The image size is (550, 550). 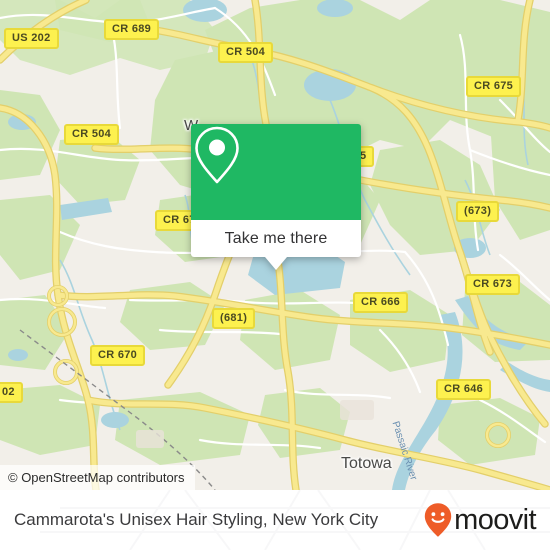 I want to click on location-popup: Take me there, so click(x=276, y=197).